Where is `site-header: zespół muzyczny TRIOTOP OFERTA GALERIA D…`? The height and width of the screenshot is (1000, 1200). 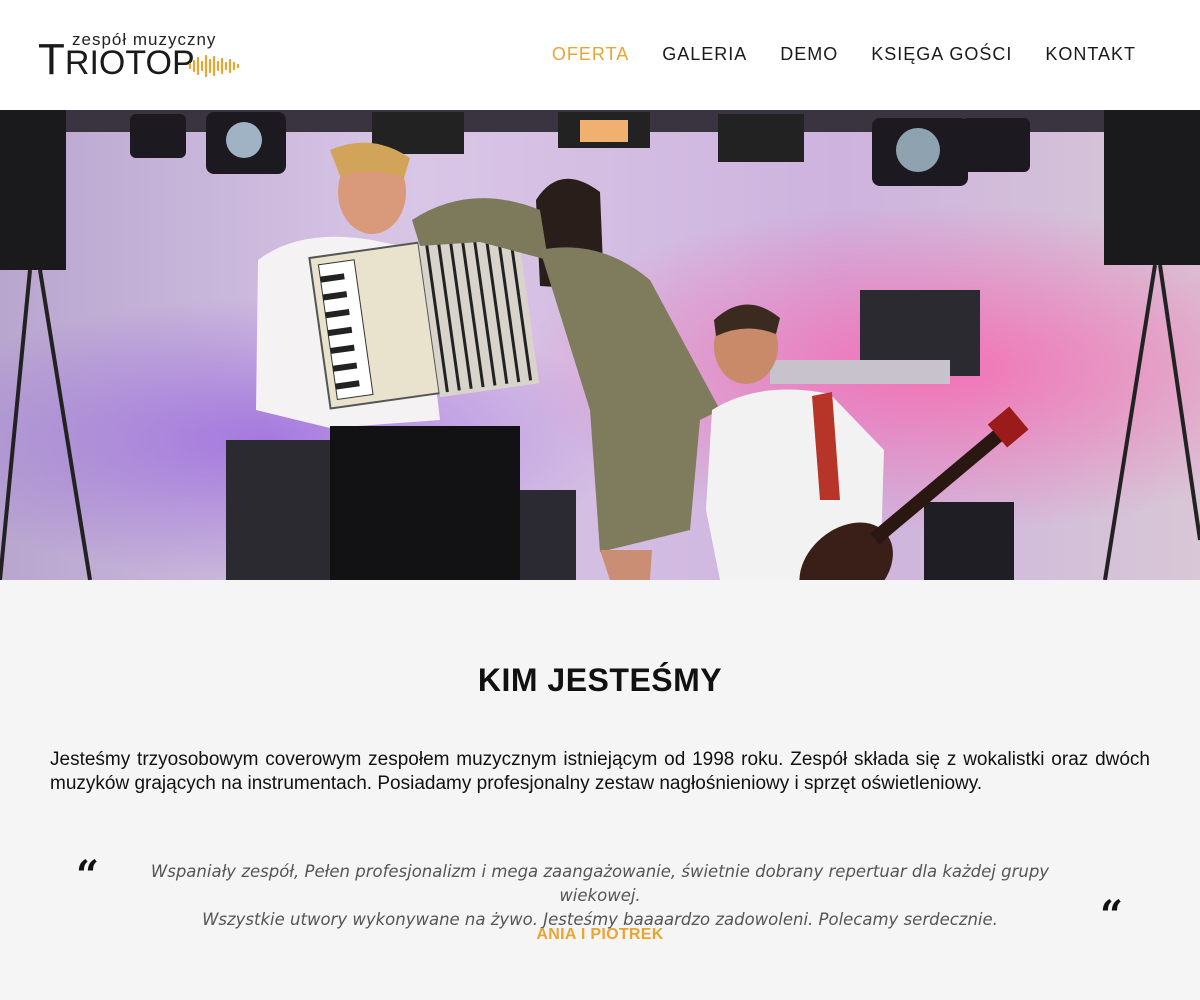
site-header: zespół muzyczny TRIOTOP OFERTA GALERIA D… is located at coordinates (600, 55).